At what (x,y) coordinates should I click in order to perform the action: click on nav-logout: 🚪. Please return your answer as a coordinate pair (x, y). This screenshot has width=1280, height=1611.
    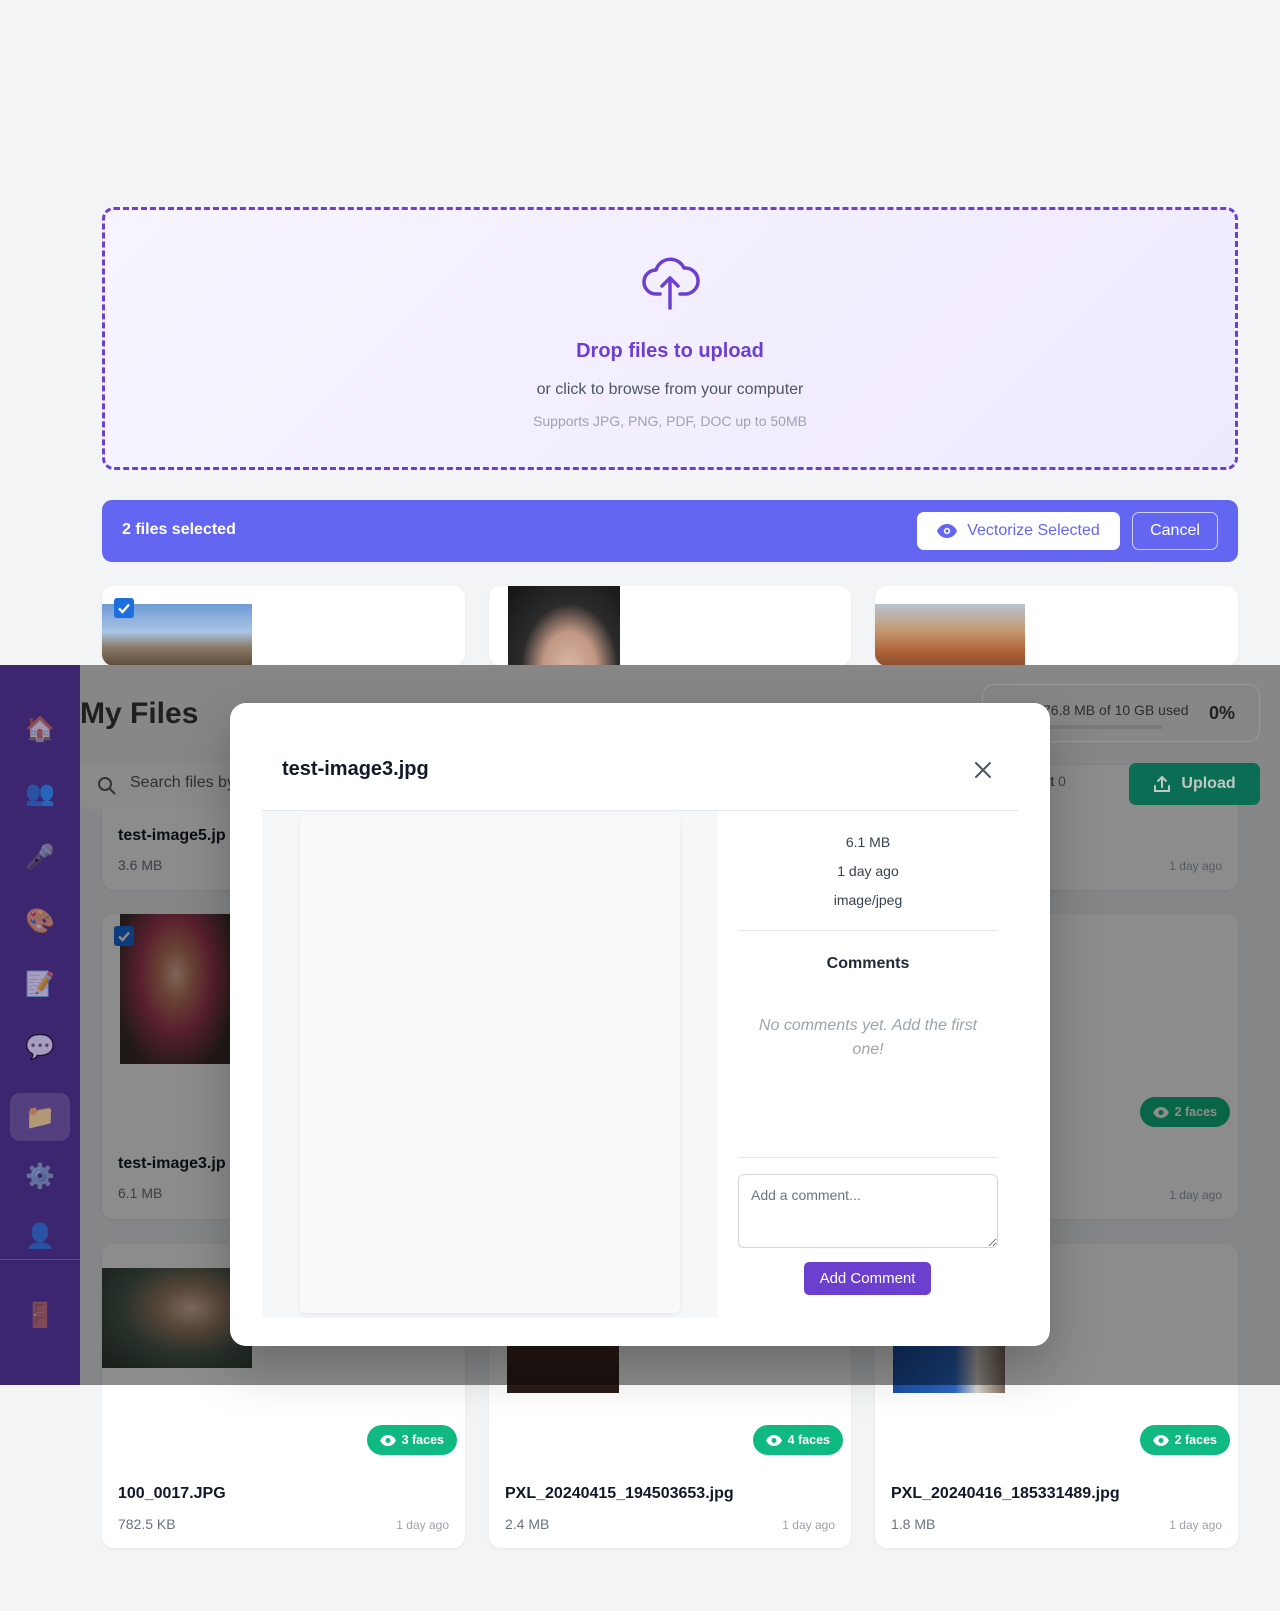
    Looking at the image, I should click on (40, 1315).